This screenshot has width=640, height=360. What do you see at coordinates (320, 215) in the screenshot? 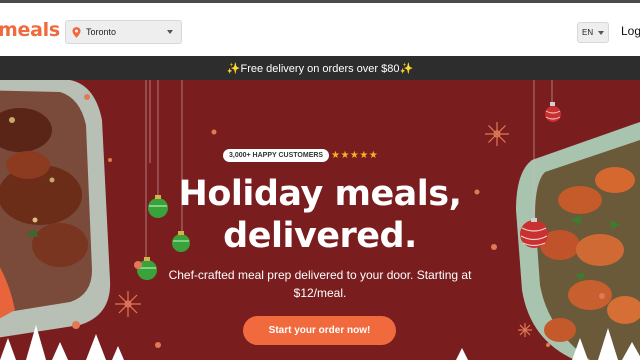
I see `hero-headline: Holiday meals, delivered.` at bounding box center [320, 215].